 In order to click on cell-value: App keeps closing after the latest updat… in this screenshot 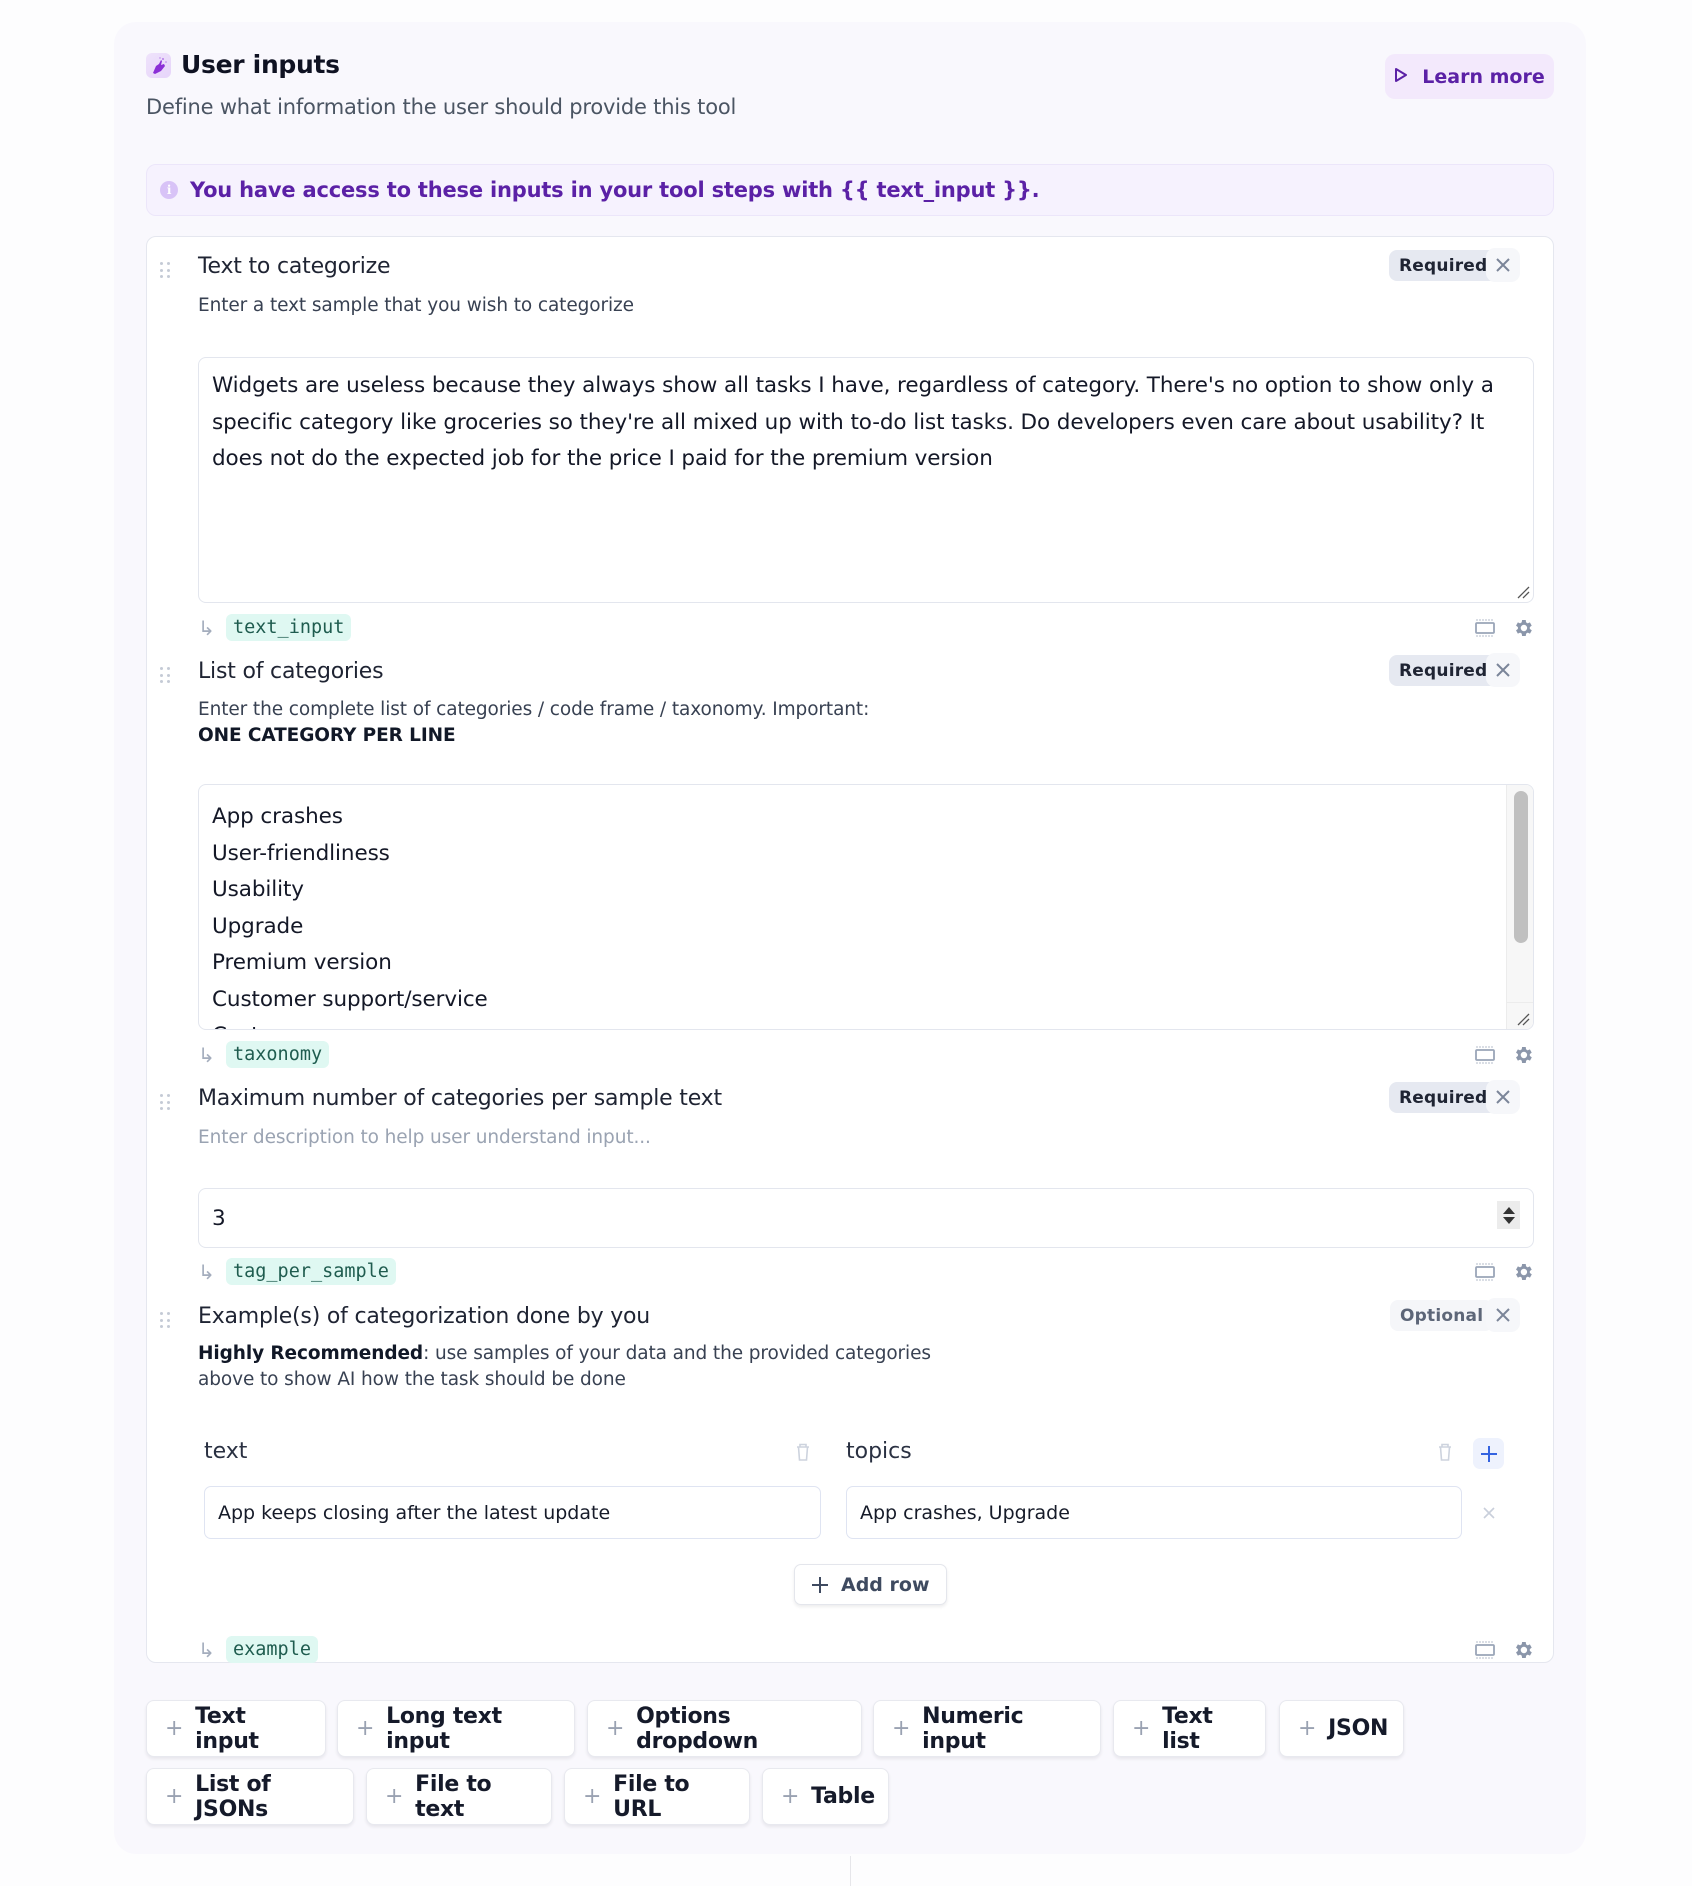, I will do `click(414, 1512)`.